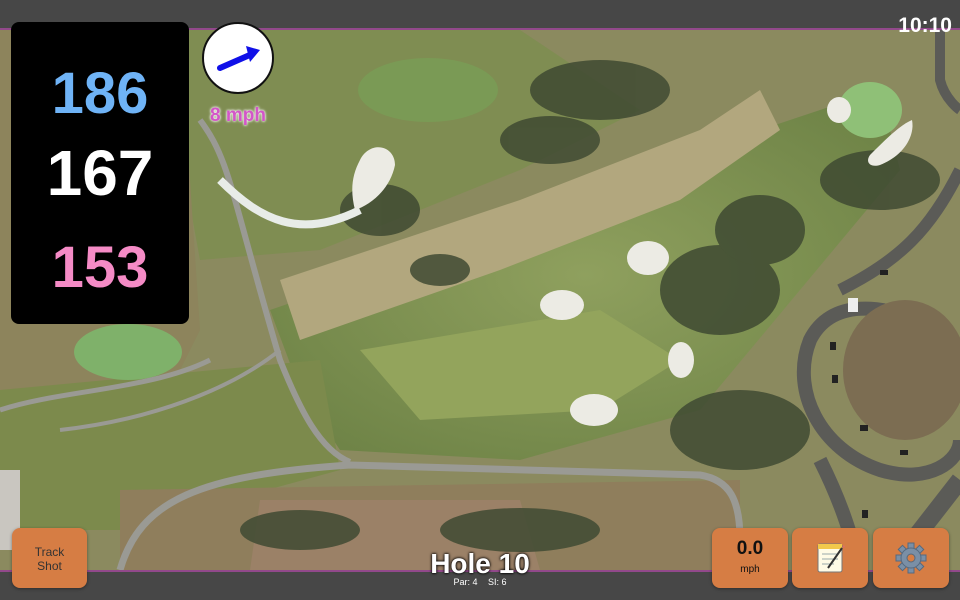  I want to click on stroke-index-label: SI: 6, so click(497, 582).